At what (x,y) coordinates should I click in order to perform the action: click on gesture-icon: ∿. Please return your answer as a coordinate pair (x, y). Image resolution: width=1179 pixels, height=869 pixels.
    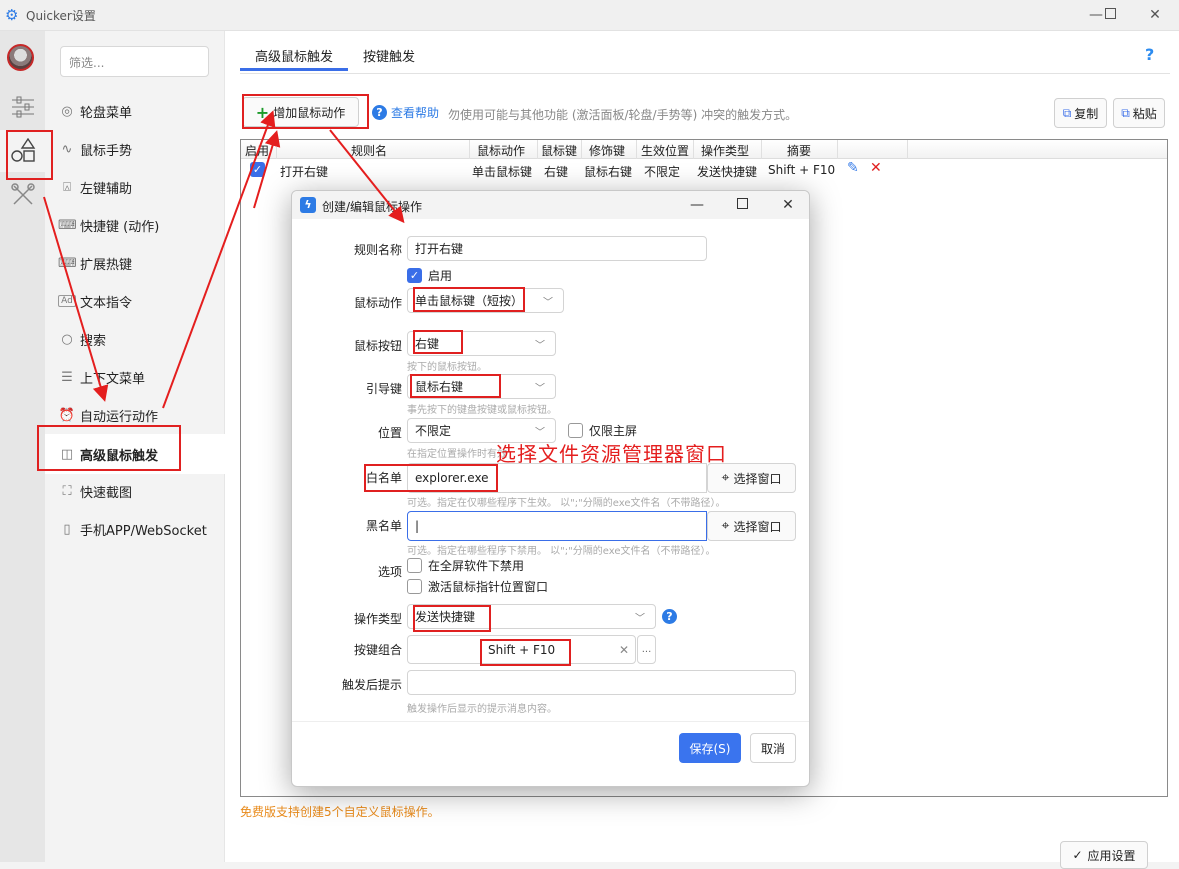
    Looking at the image, I should click on (67, 149).